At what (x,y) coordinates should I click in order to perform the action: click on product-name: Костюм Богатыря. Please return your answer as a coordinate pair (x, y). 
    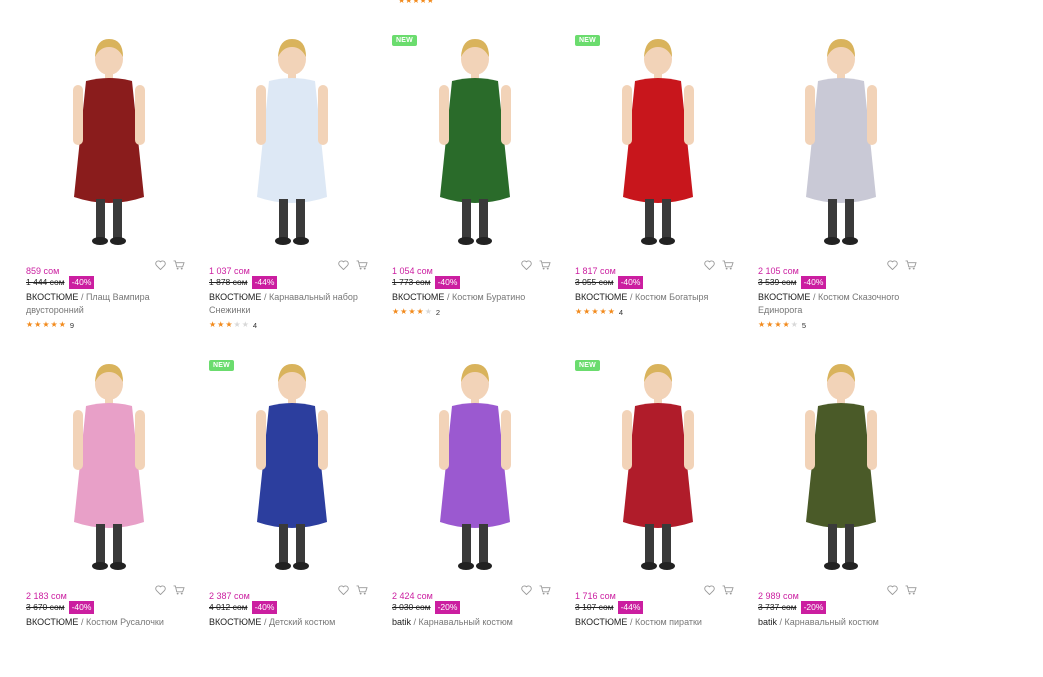
    Looking at the image, I should click on (671, 297).